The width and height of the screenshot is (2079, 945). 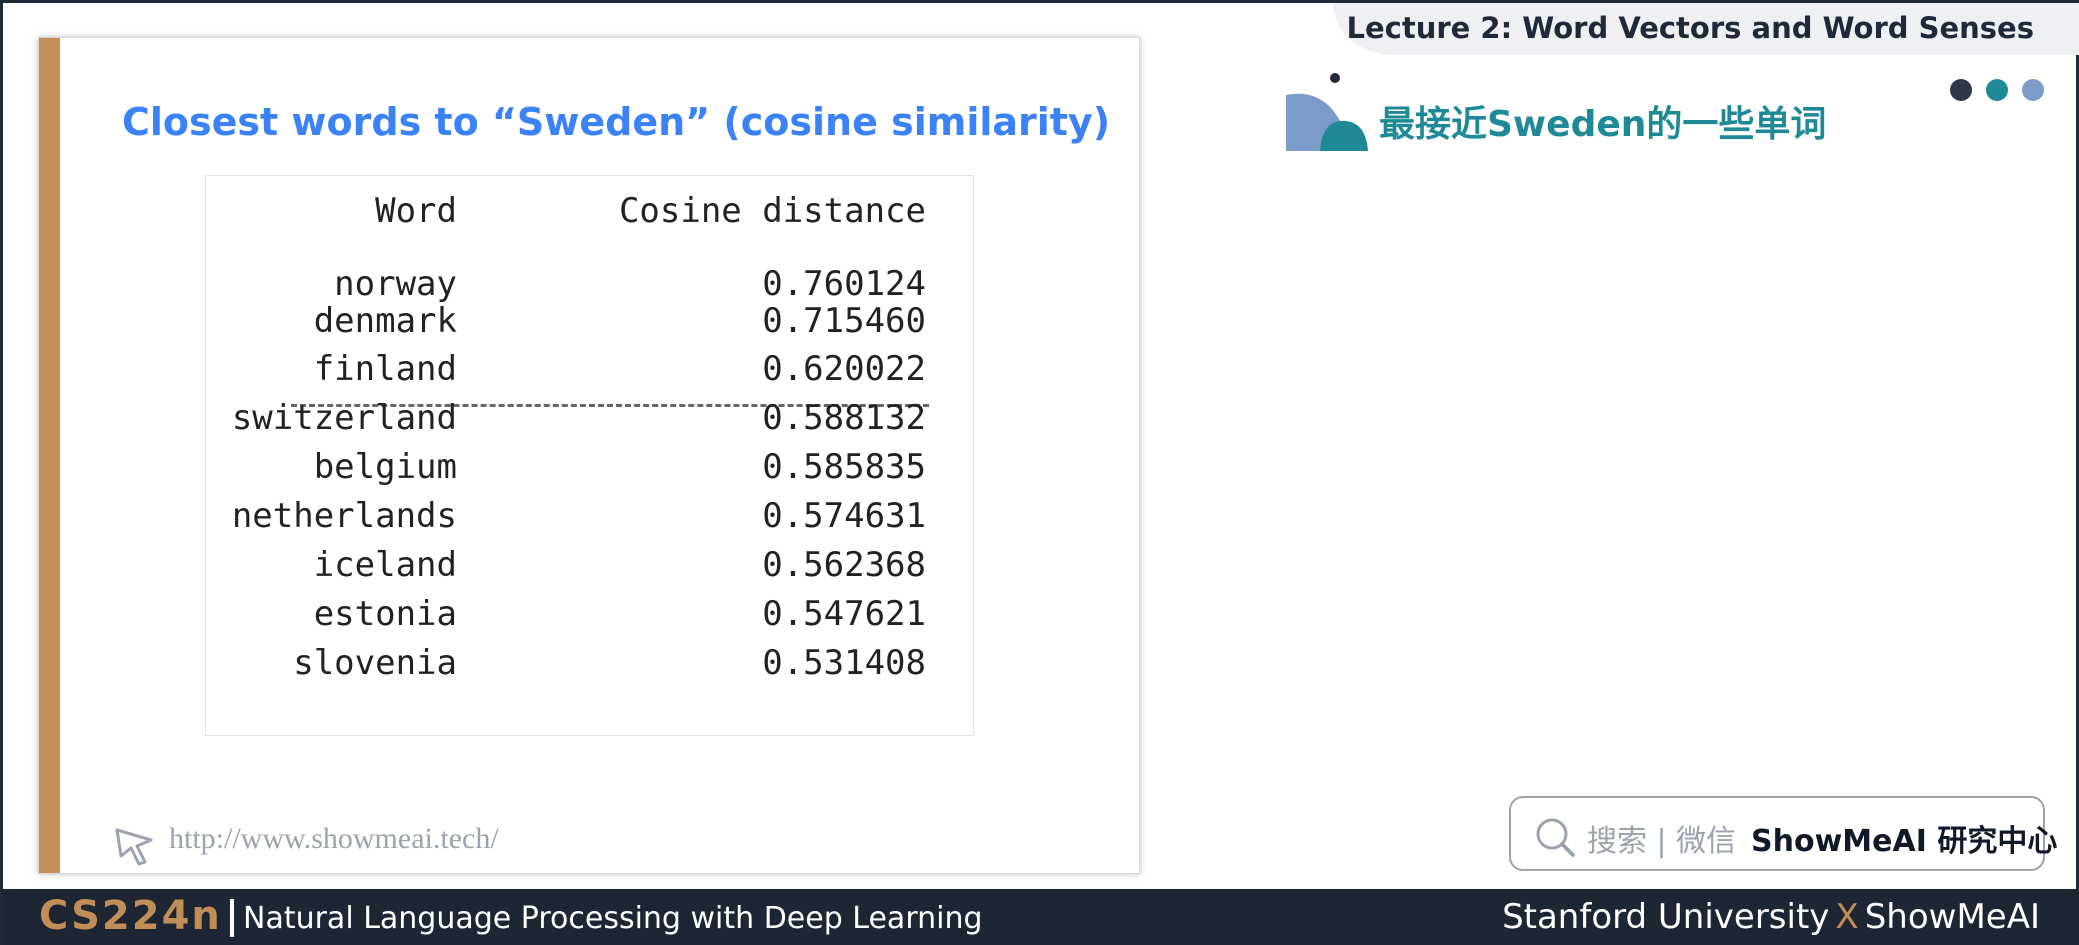 I want to click on table-row: iceland 0.562368, so click(x=589, y=565).